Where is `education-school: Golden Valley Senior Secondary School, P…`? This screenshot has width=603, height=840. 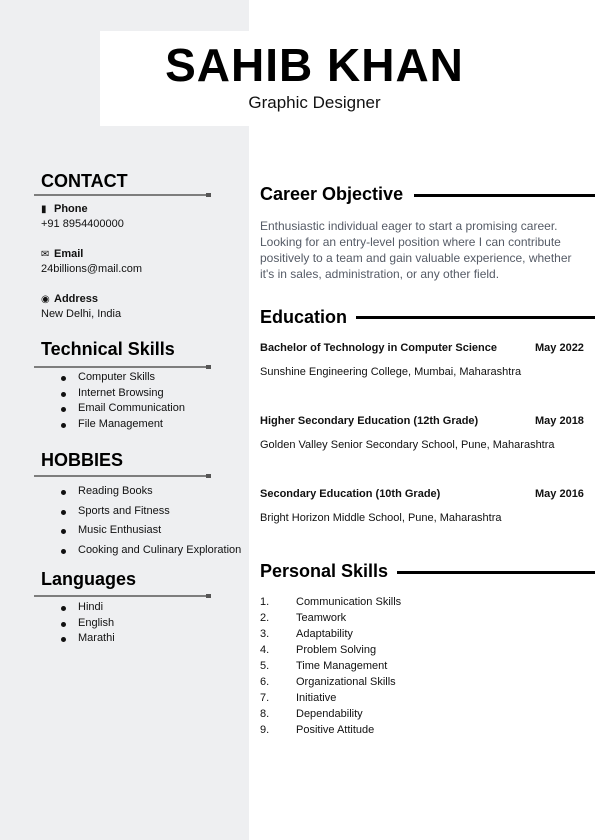 education-school: Golden Valley Senior Secondary School, P… is located at coordinates (407, 445).